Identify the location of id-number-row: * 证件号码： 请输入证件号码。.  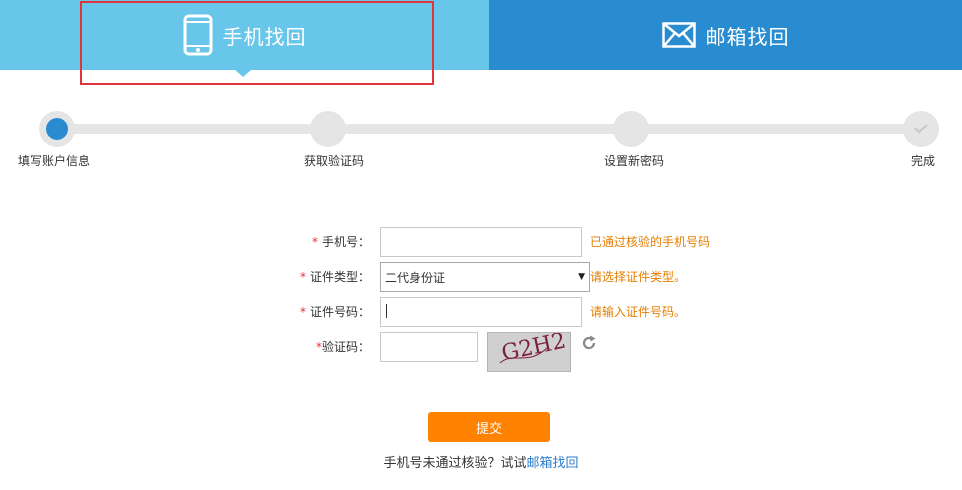
(481, 312).